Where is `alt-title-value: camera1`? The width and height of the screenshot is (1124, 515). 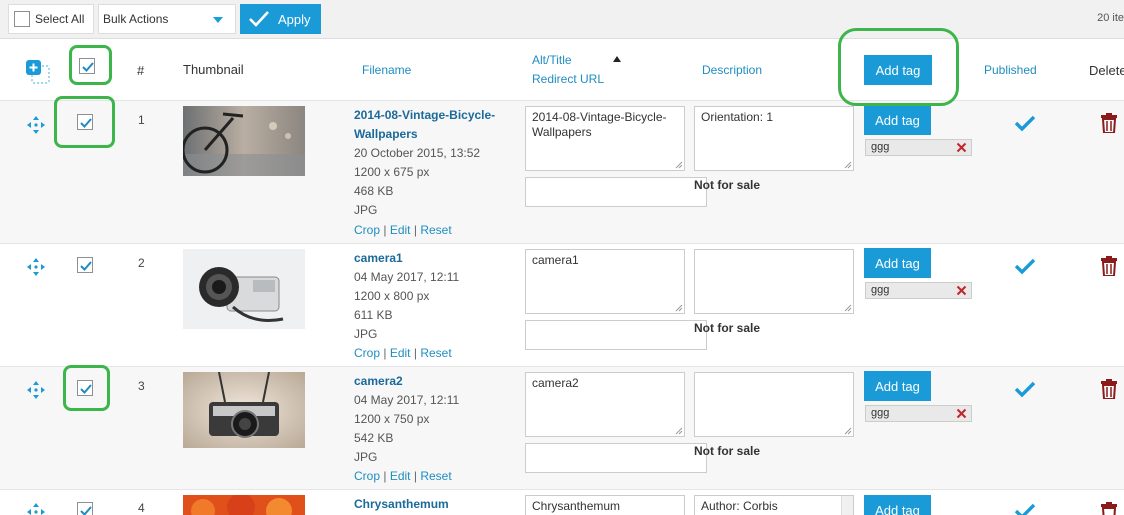 alt-title-value: camera1 is located at coordinates (555, 260).